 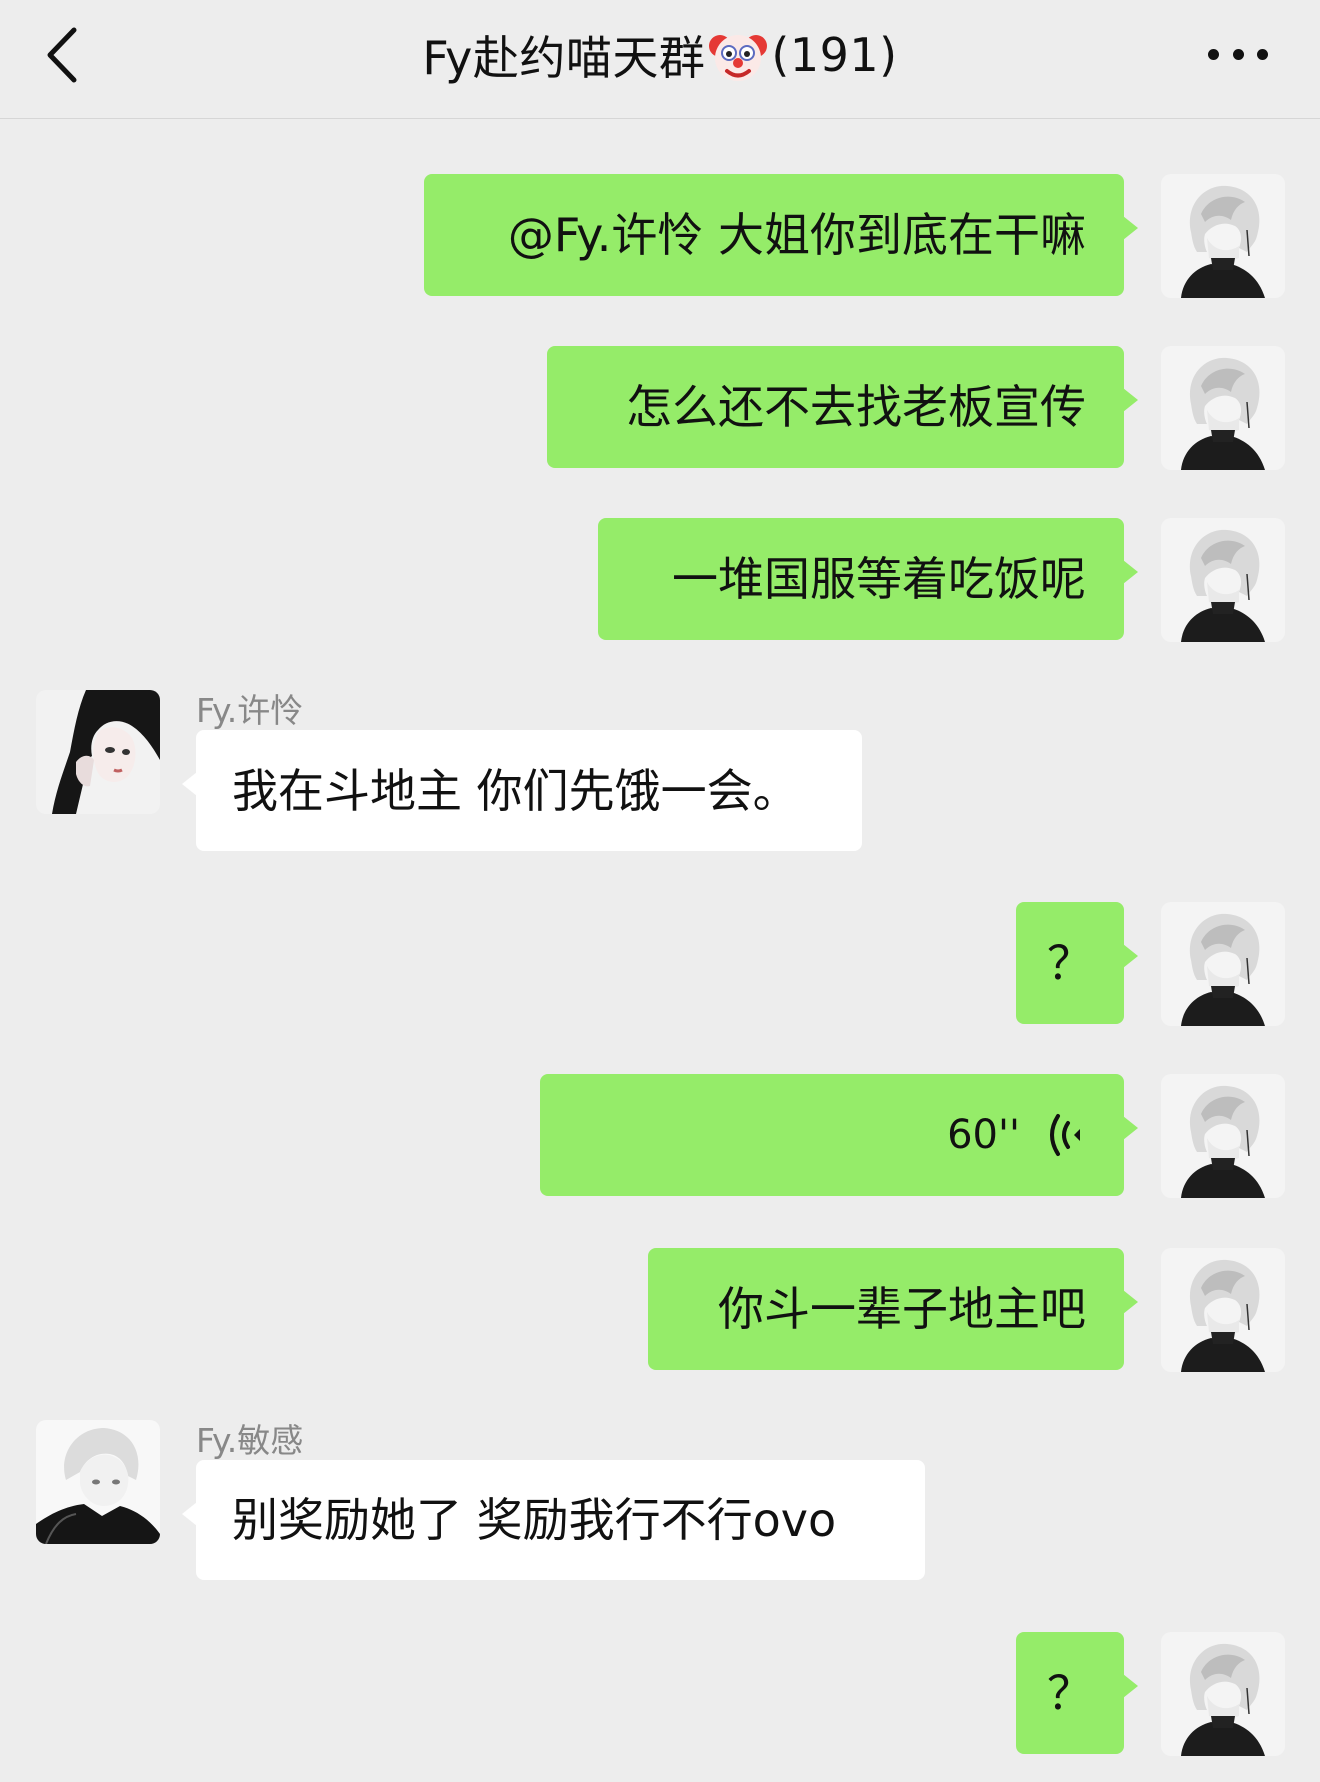 I want to click on clown-emoji-icon, so click(x=738, y=58).